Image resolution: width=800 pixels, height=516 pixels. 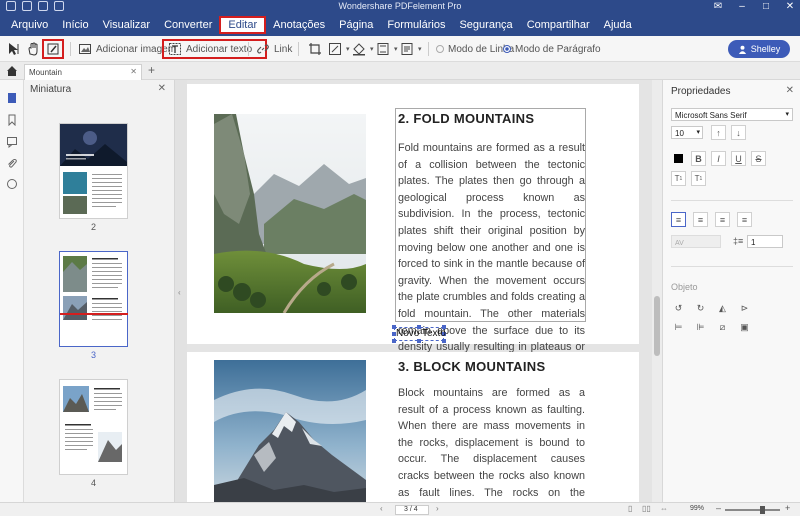 What do you see at coordinates (29, 25) in the screenshot?
I see `menu-arquivo: Arquivo` at bounding box center [29, 25].